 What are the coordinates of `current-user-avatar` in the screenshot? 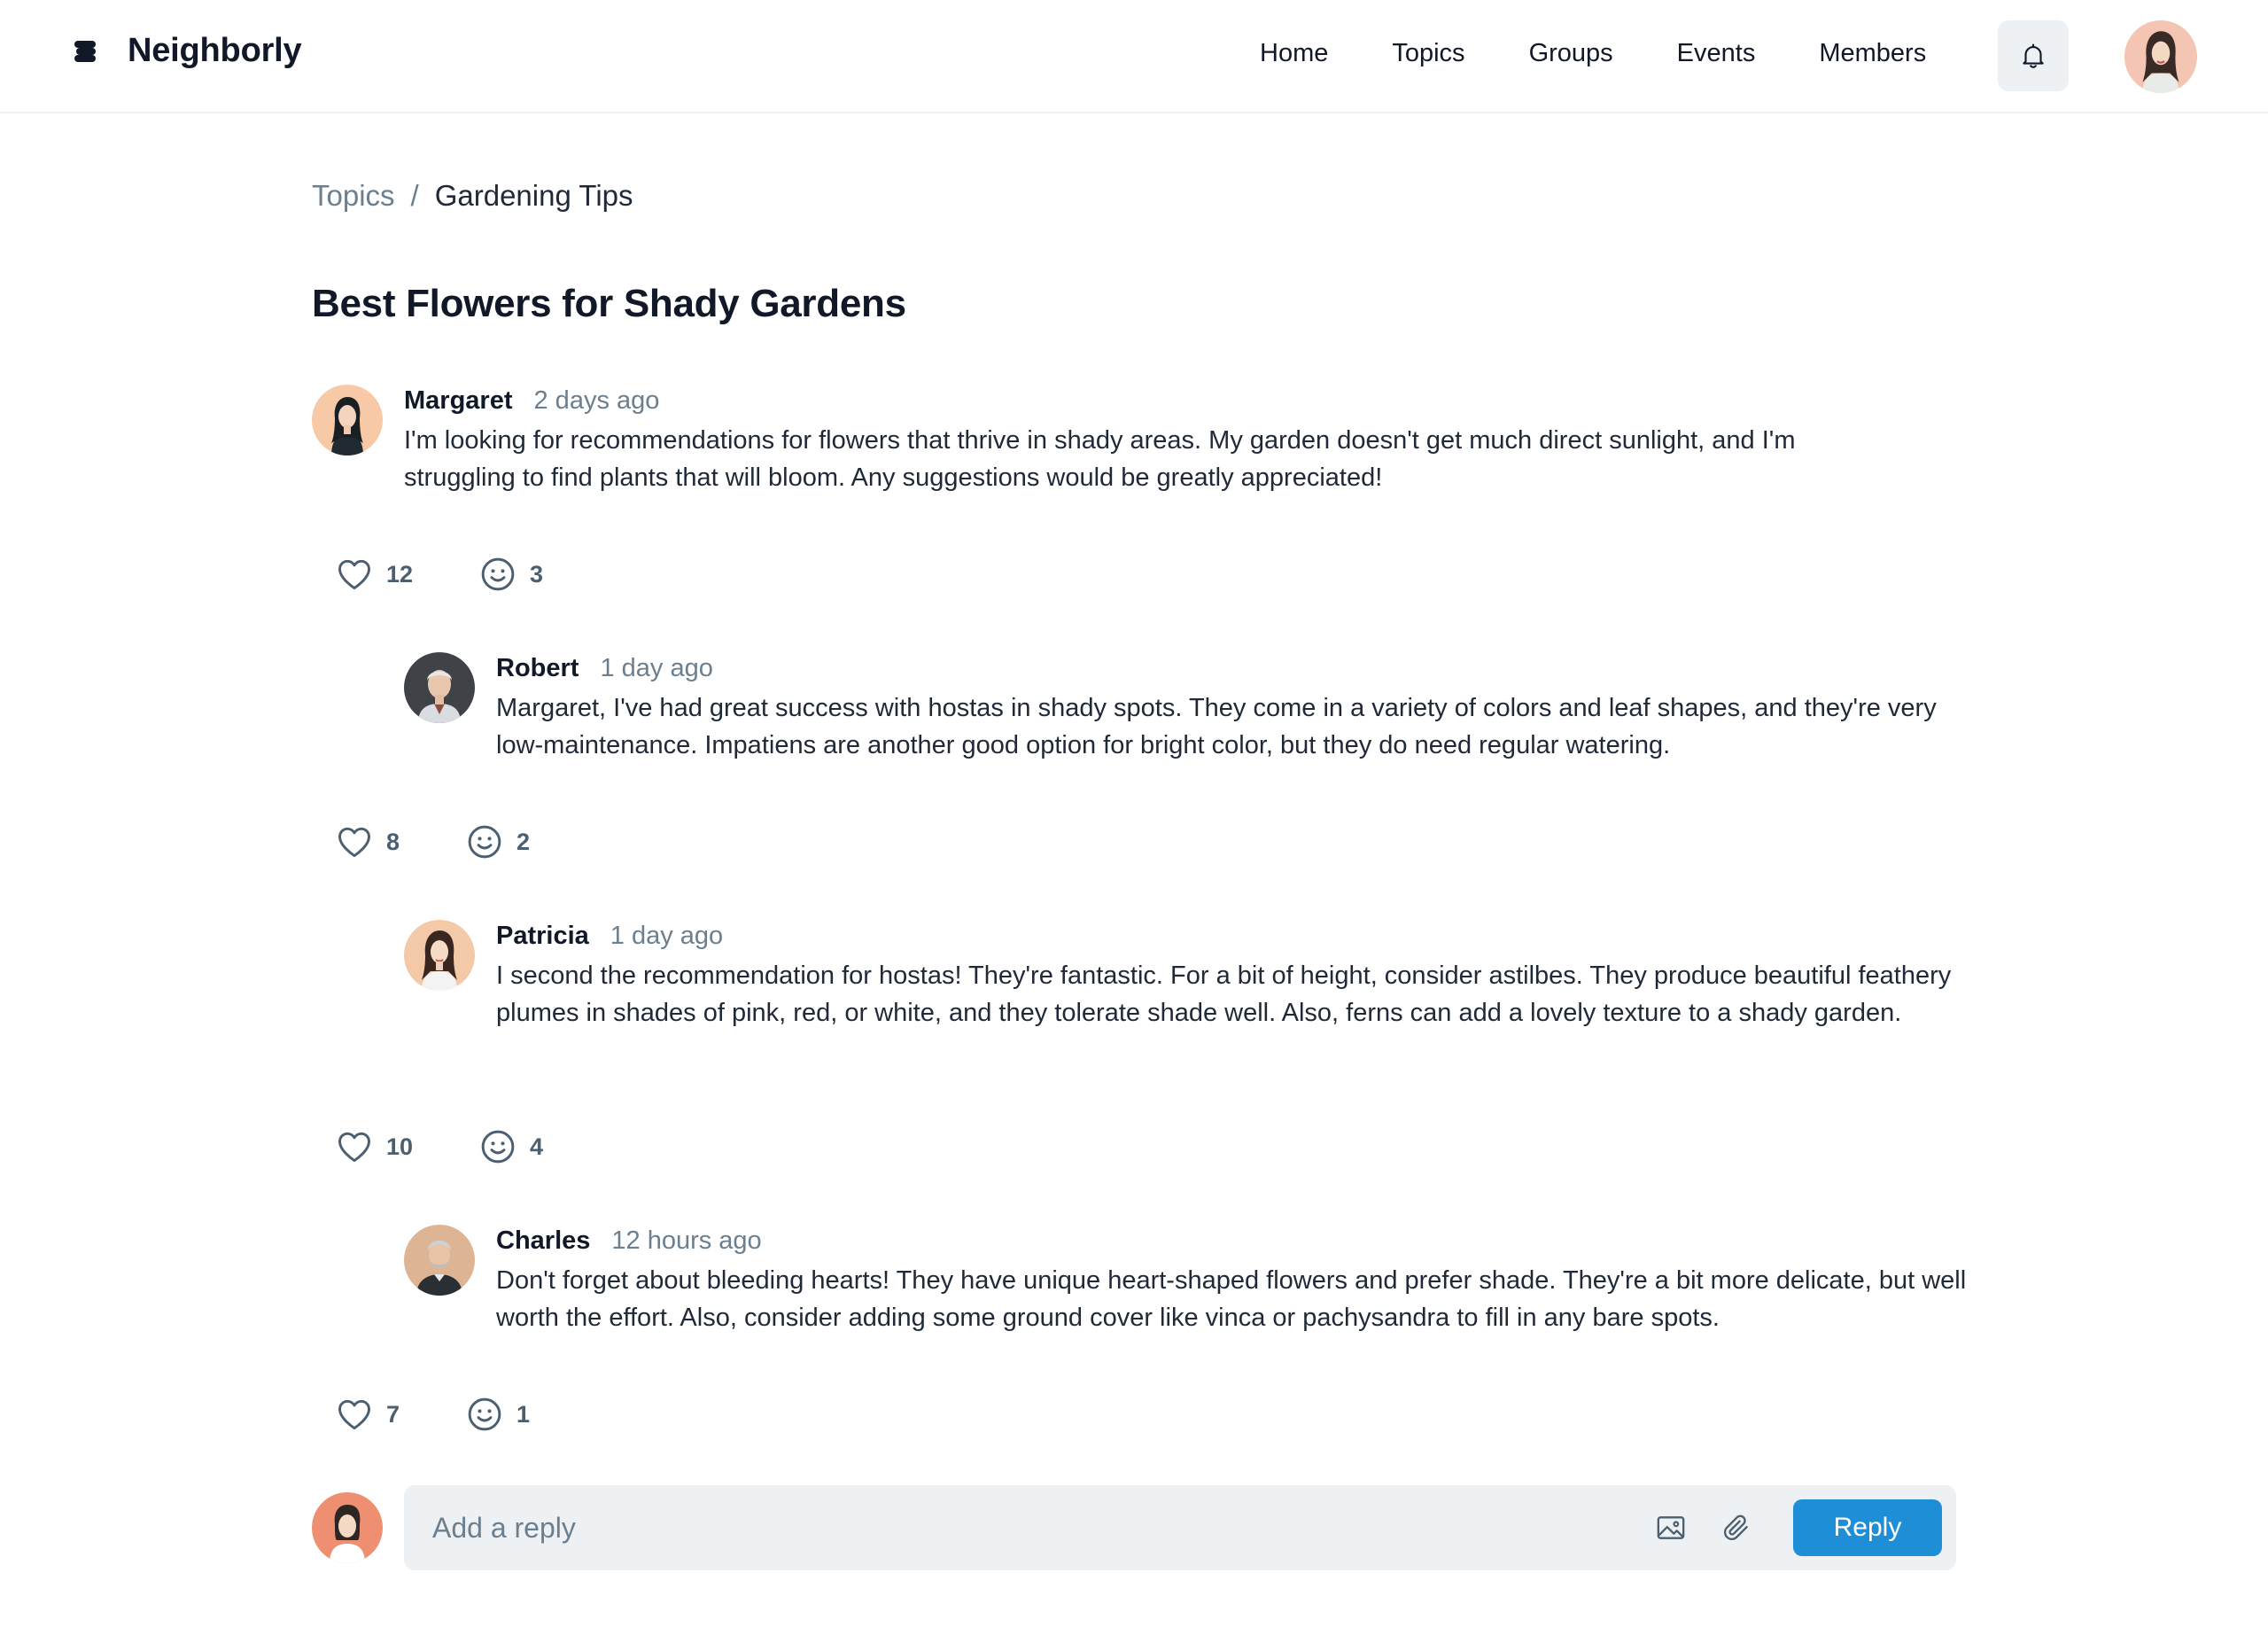 It's located at (347, 1527).